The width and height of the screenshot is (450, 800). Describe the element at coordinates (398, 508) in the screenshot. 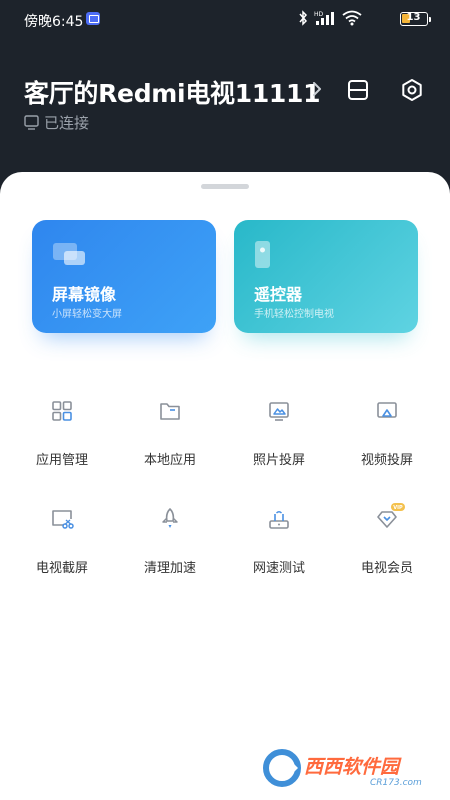

I see `vip-badge-text: VIP` at that location.